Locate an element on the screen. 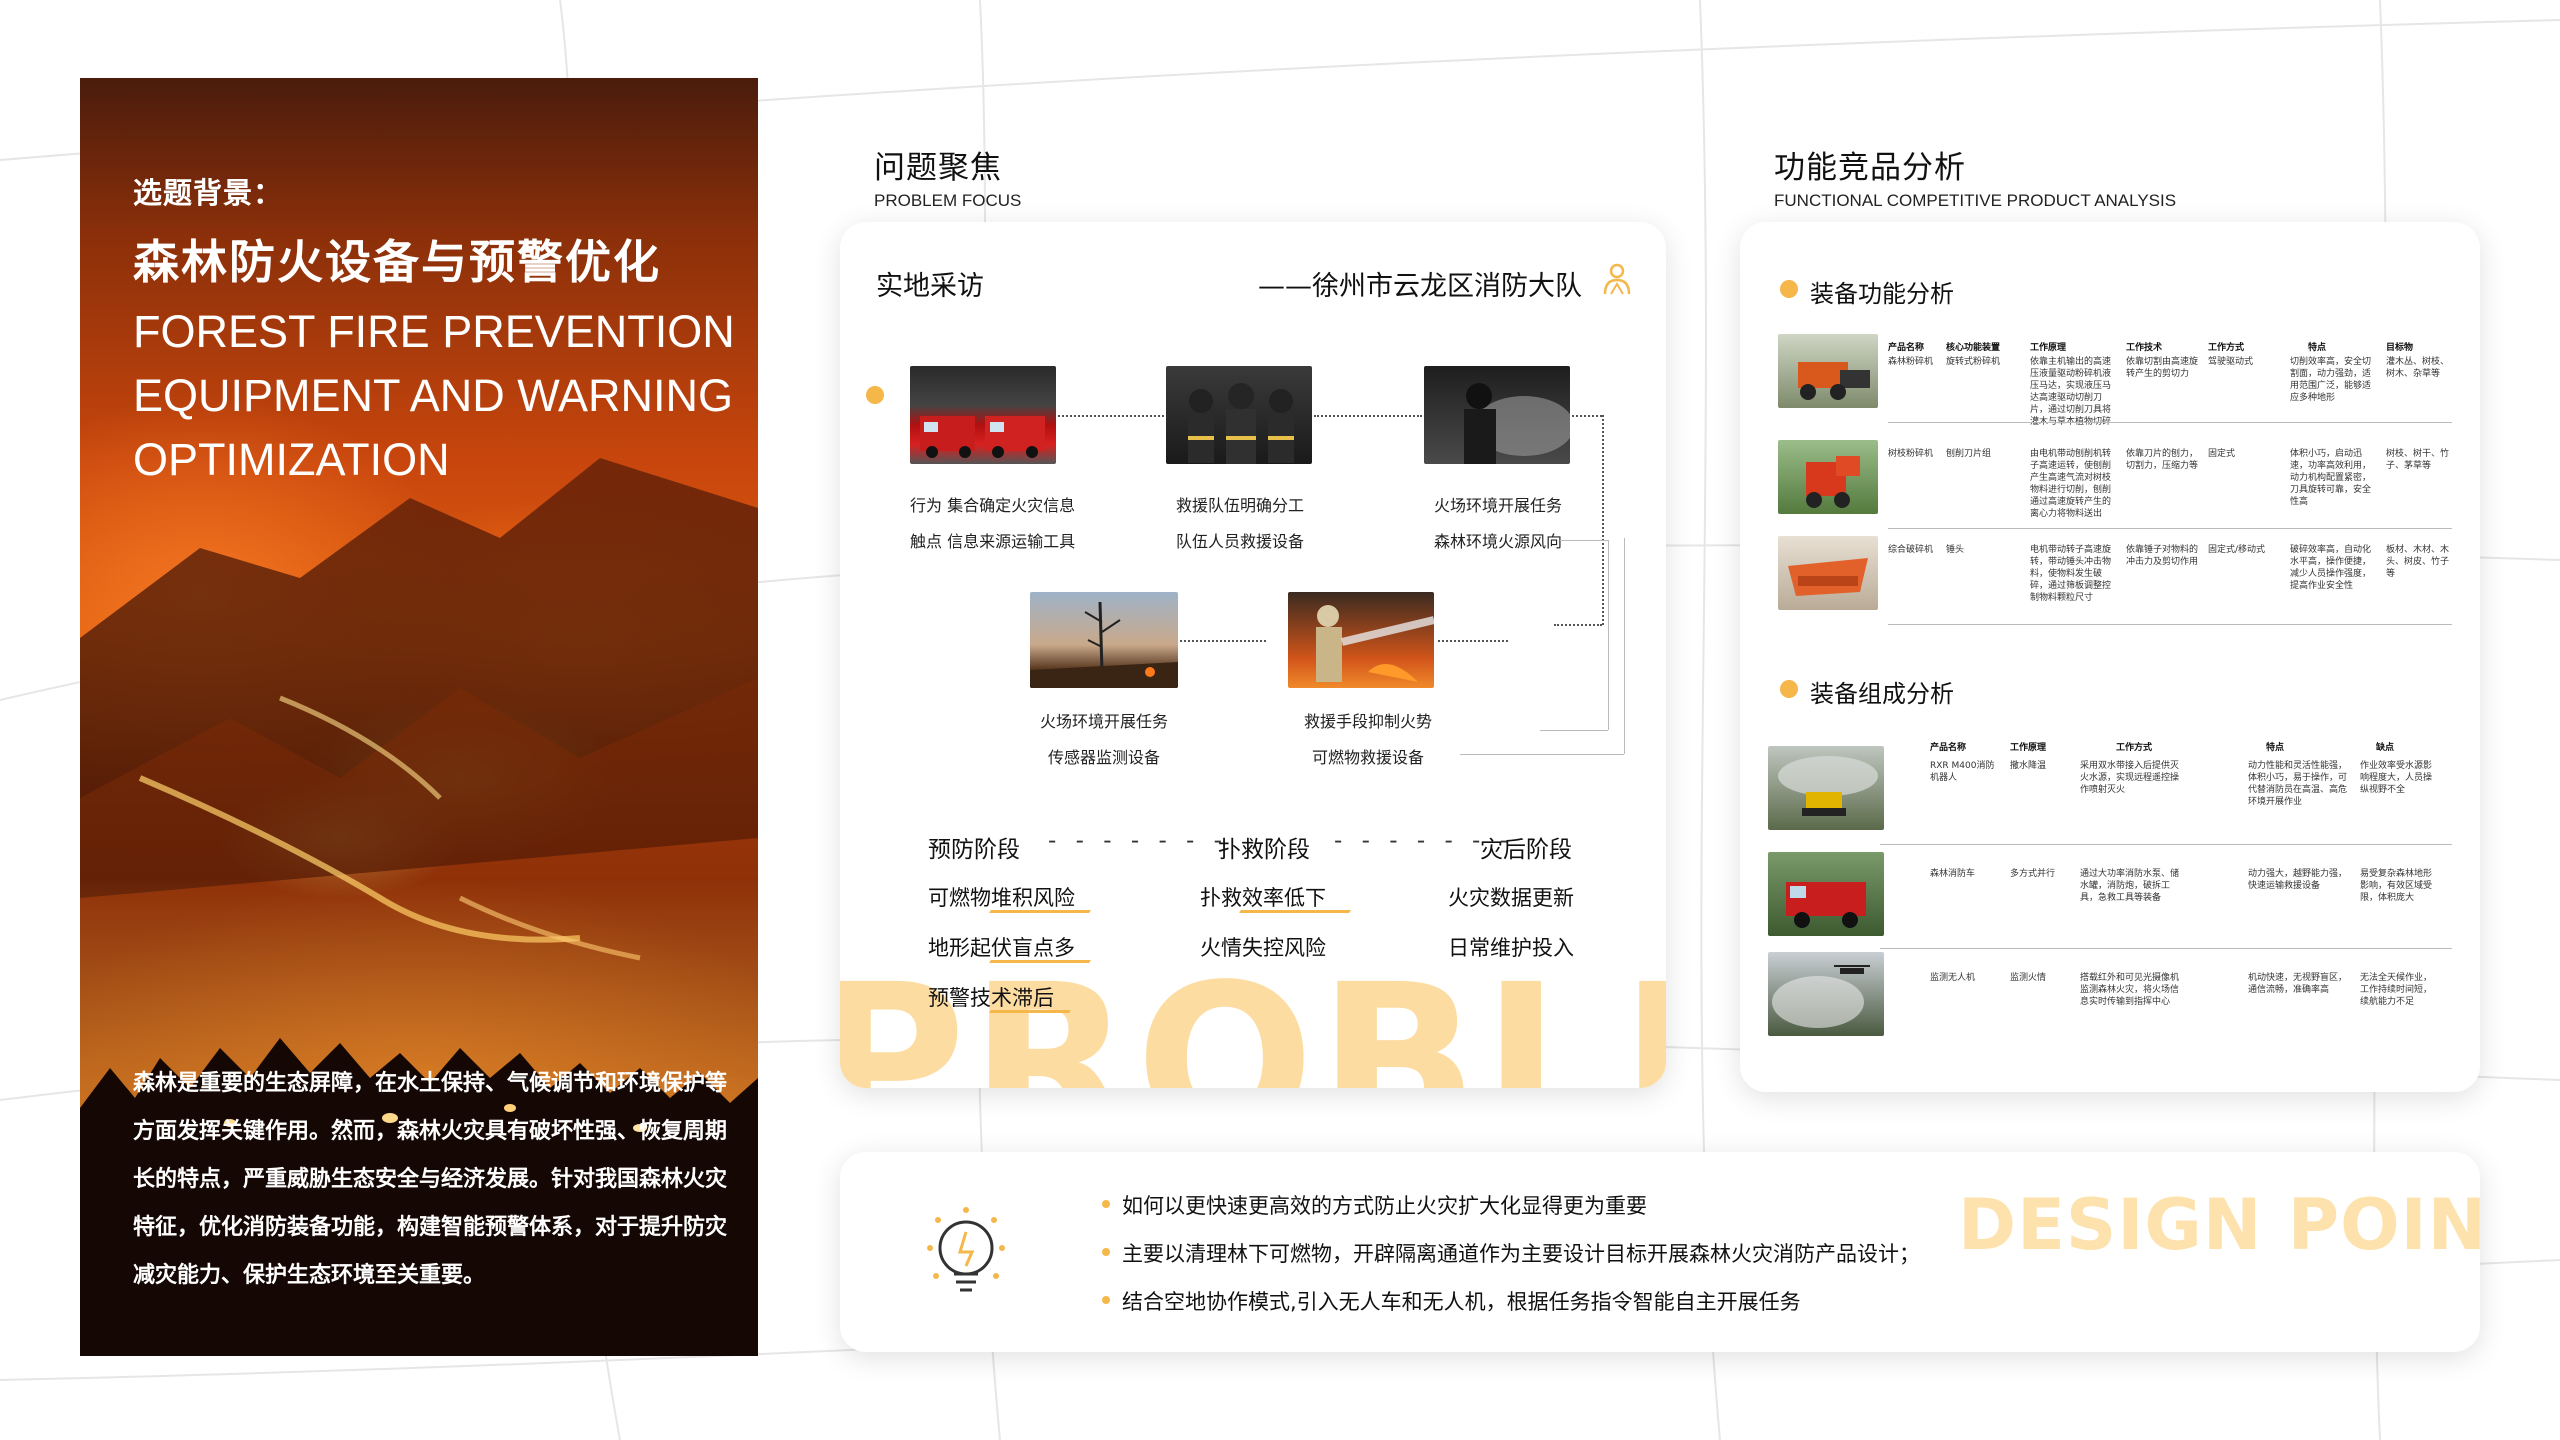 The width and height of the screenshot is (2560, 1440). table-cell: 依靠刀片的刨力，切割力，压缩力等 is located at coordinates (2162, 460).